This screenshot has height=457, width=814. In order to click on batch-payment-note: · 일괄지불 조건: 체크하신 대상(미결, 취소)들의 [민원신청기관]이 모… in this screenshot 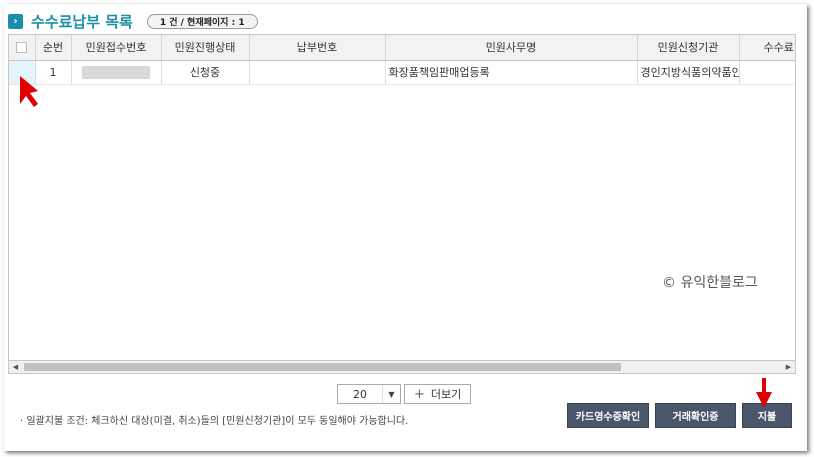, I will do `click(214, 421)`.